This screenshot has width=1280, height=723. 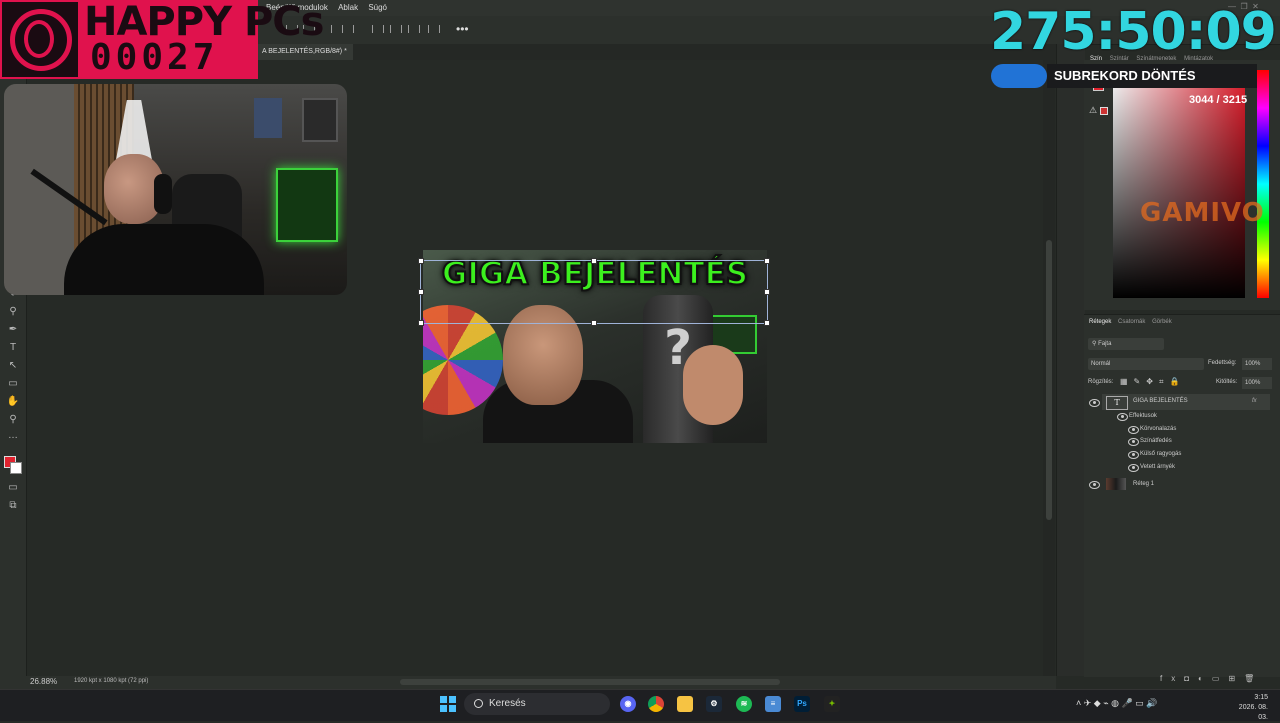 What do you see at coordinates (13, 312) in the screenshot?
I see `dodge-tool-icon: ⚲` at bounding box center [13, 312].